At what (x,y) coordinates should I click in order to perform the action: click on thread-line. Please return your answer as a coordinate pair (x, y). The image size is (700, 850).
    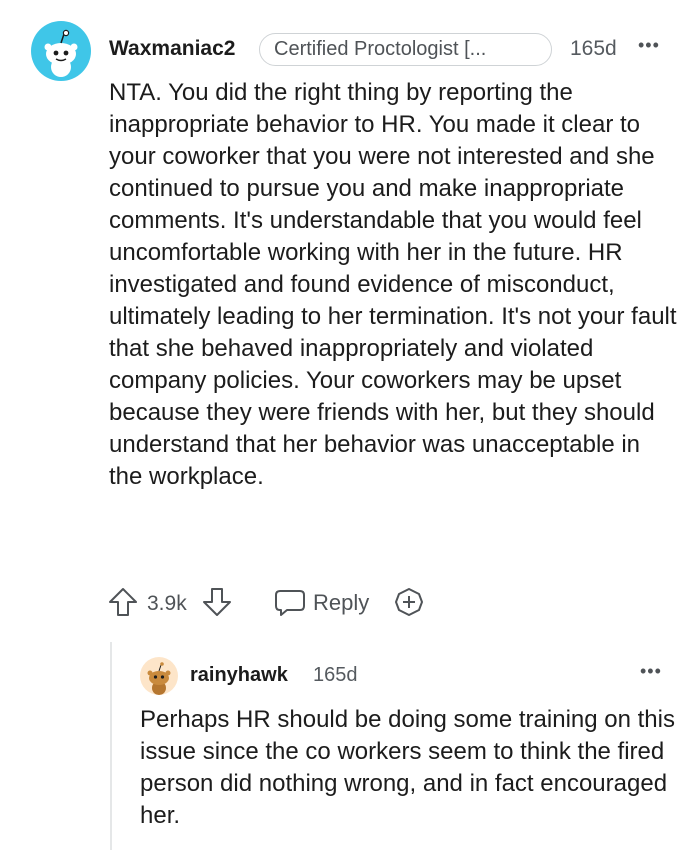
    Looking at the image, I should click on (111, 746).